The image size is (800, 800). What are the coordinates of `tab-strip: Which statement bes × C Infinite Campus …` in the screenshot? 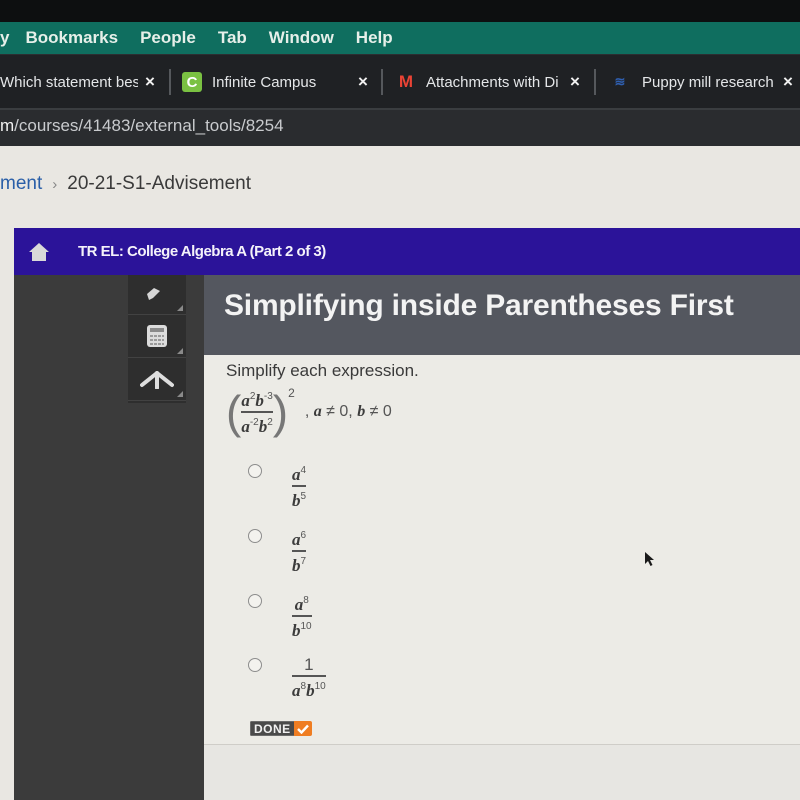 It's located at (400, 81).